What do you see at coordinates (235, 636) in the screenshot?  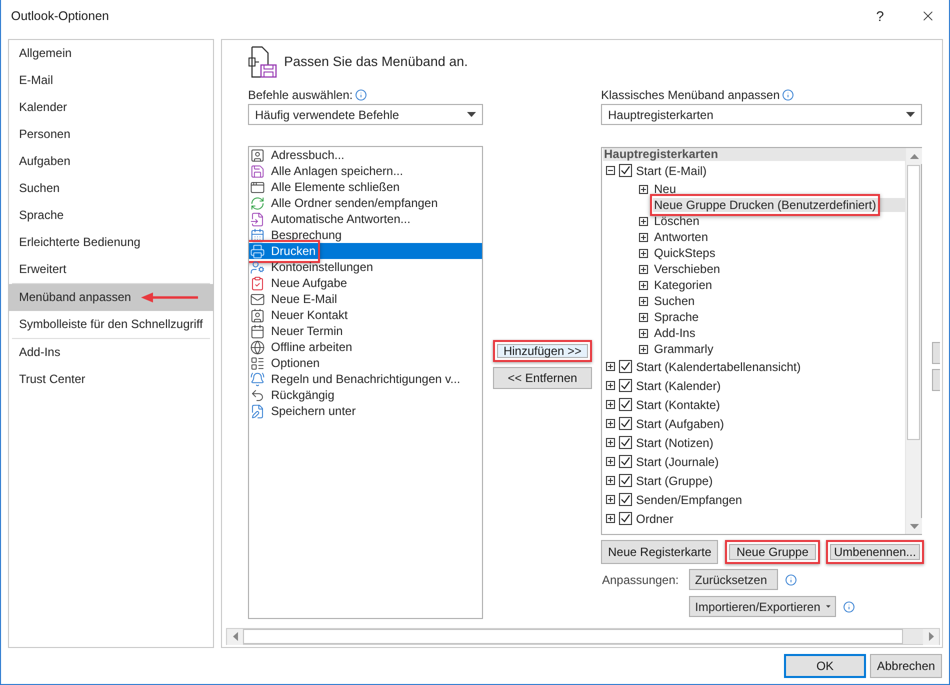 I see `scroll-left-button` at bounding box center [235, 636].